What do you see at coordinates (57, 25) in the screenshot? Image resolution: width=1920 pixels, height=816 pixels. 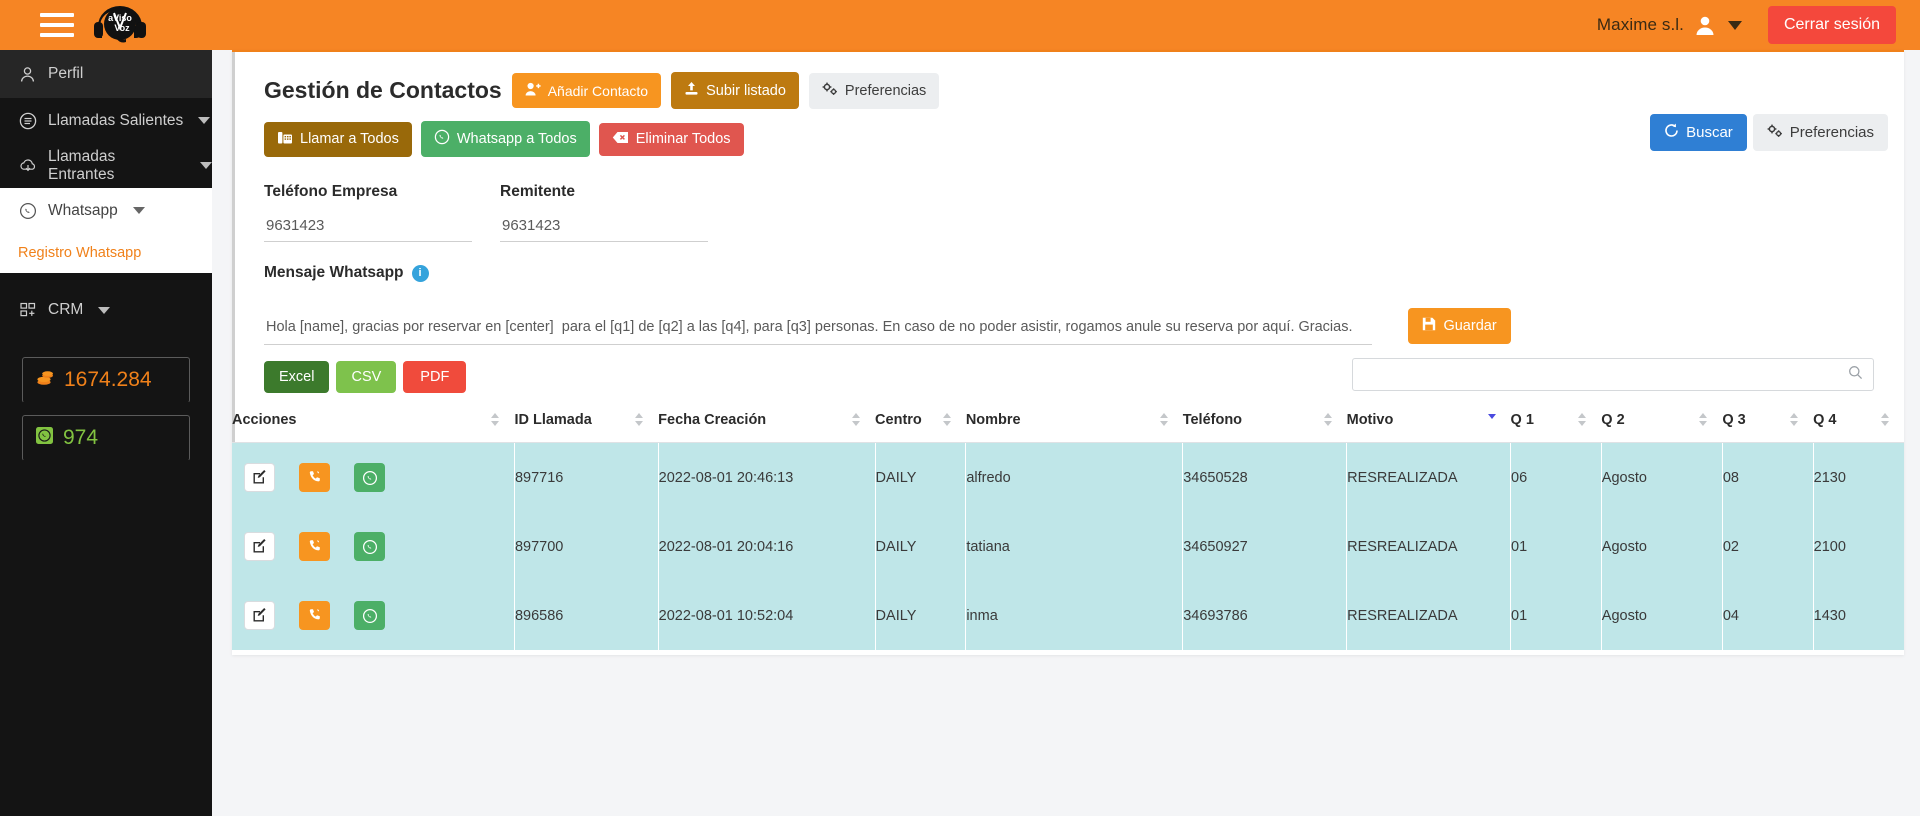 I see `hamburger-menu-icon` at bounding box center [57, 25].